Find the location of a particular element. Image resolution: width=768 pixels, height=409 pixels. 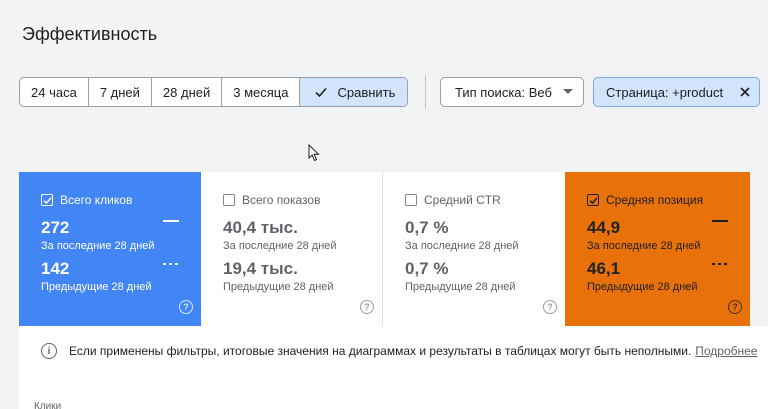

caret-down-icon is located at coordinates (568, 91).